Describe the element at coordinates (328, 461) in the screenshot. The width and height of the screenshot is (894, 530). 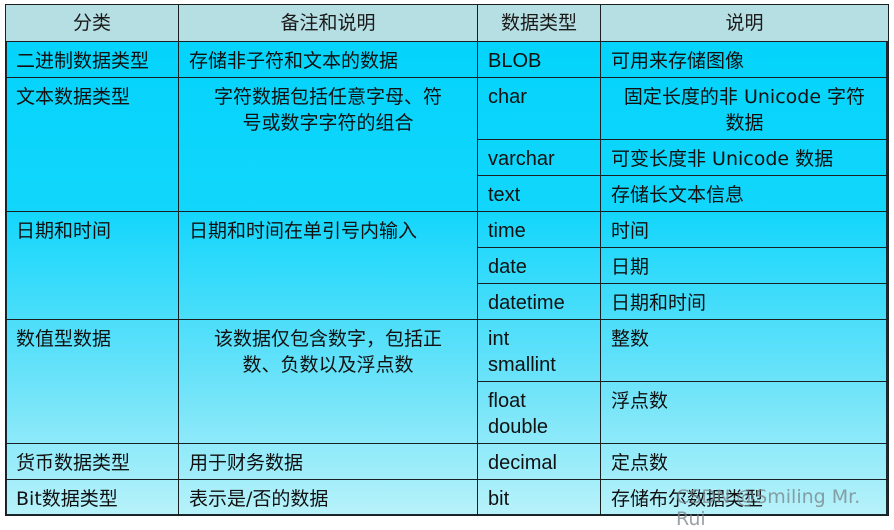
I see `note-cell: 用于财务数据` at that location.